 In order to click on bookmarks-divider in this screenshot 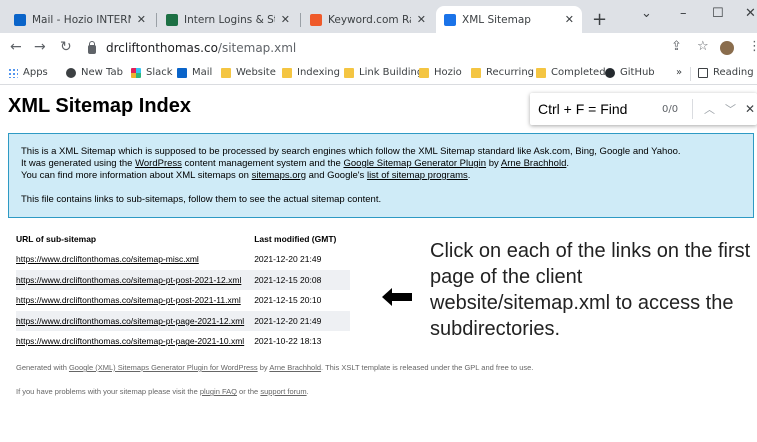, I will do `click(690, 74)`.